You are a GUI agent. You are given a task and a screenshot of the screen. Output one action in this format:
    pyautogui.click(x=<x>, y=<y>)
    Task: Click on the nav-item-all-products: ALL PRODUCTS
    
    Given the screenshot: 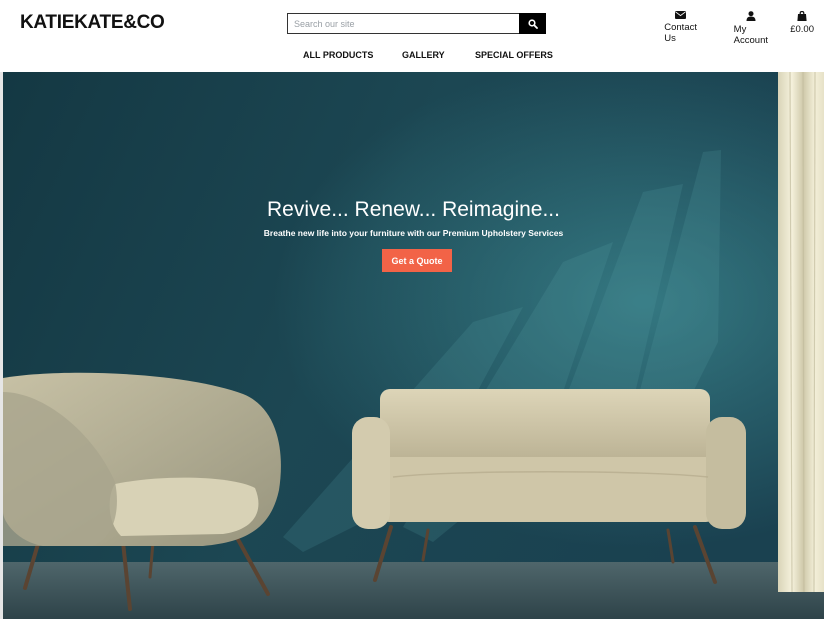 What is the action you would take?
    pyautogui.click(x=338, y=55)
    